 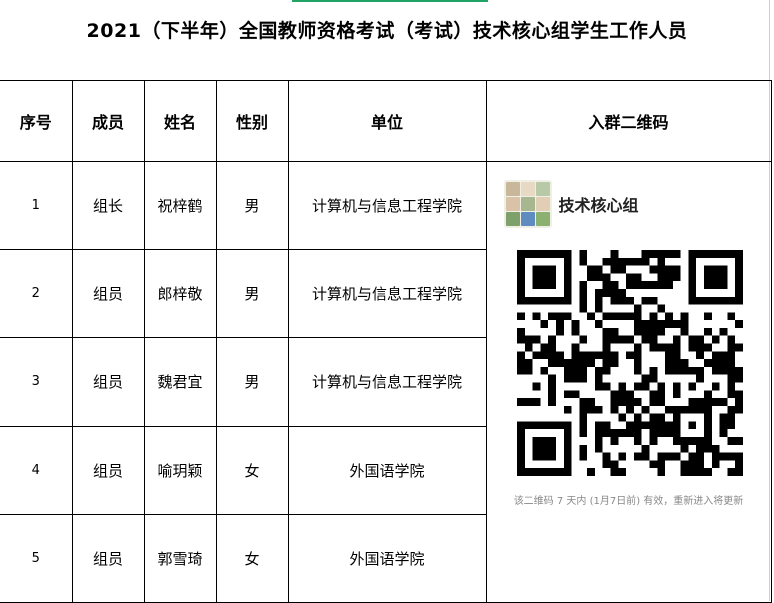 I want to click on group-name: 技术核心组, so click(x=598, y=205).